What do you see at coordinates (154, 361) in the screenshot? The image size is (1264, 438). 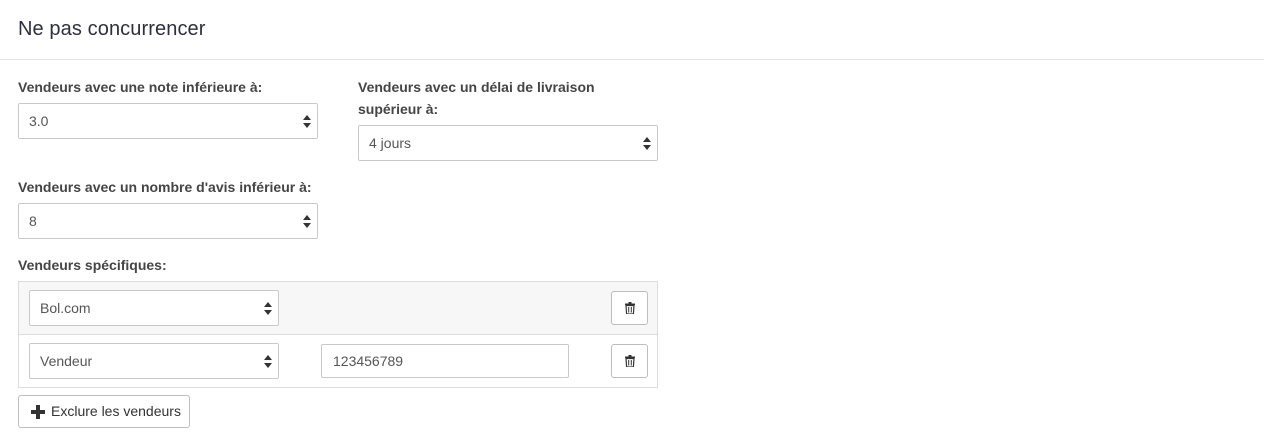 I see `seller-type-select: Vendeur` at bounding box center [154, 361].